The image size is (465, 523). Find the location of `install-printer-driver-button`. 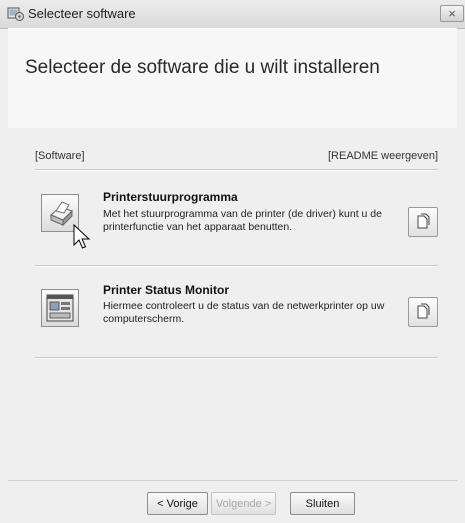

install-printer-driver-button is located at coordinates (60, 213).